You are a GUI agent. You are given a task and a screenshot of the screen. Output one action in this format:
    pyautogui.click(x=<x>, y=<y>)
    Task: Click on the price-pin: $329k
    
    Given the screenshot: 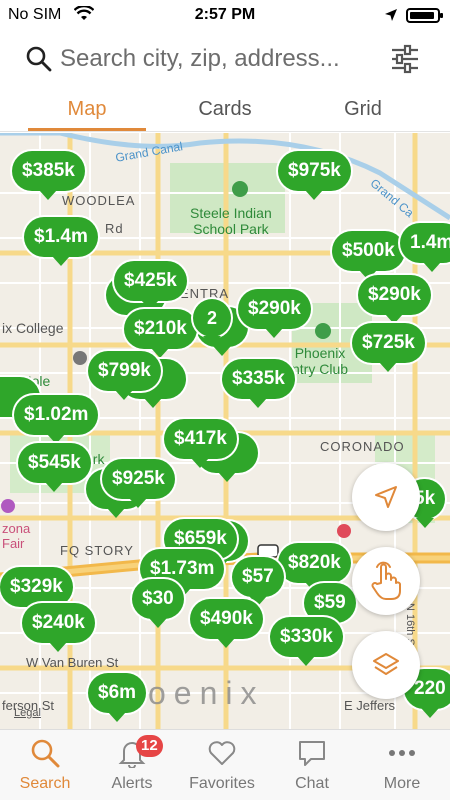 What is the action you would take?
    pyautogui.click(x=36, y=591)
    